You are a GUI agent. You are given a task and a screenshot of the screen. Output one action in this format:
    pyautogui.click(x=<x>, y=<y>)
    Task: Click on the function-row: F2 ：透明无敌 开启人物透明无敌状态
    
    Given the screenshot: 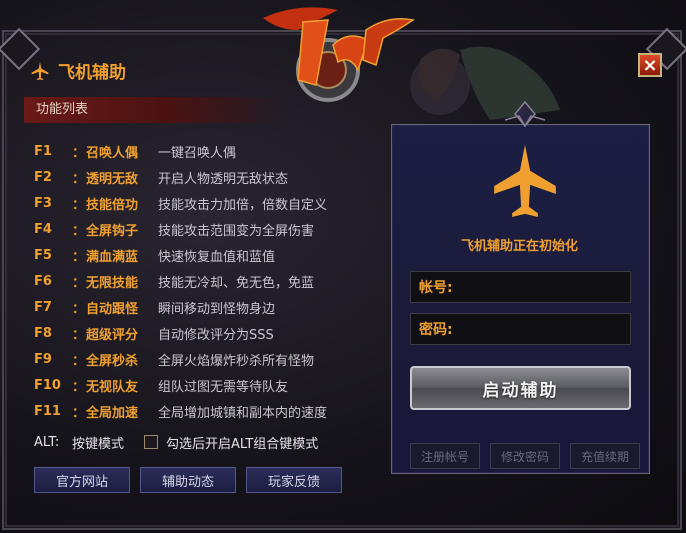 What is the action you would take?
    pyautogui.click(x=180, y=177)
    